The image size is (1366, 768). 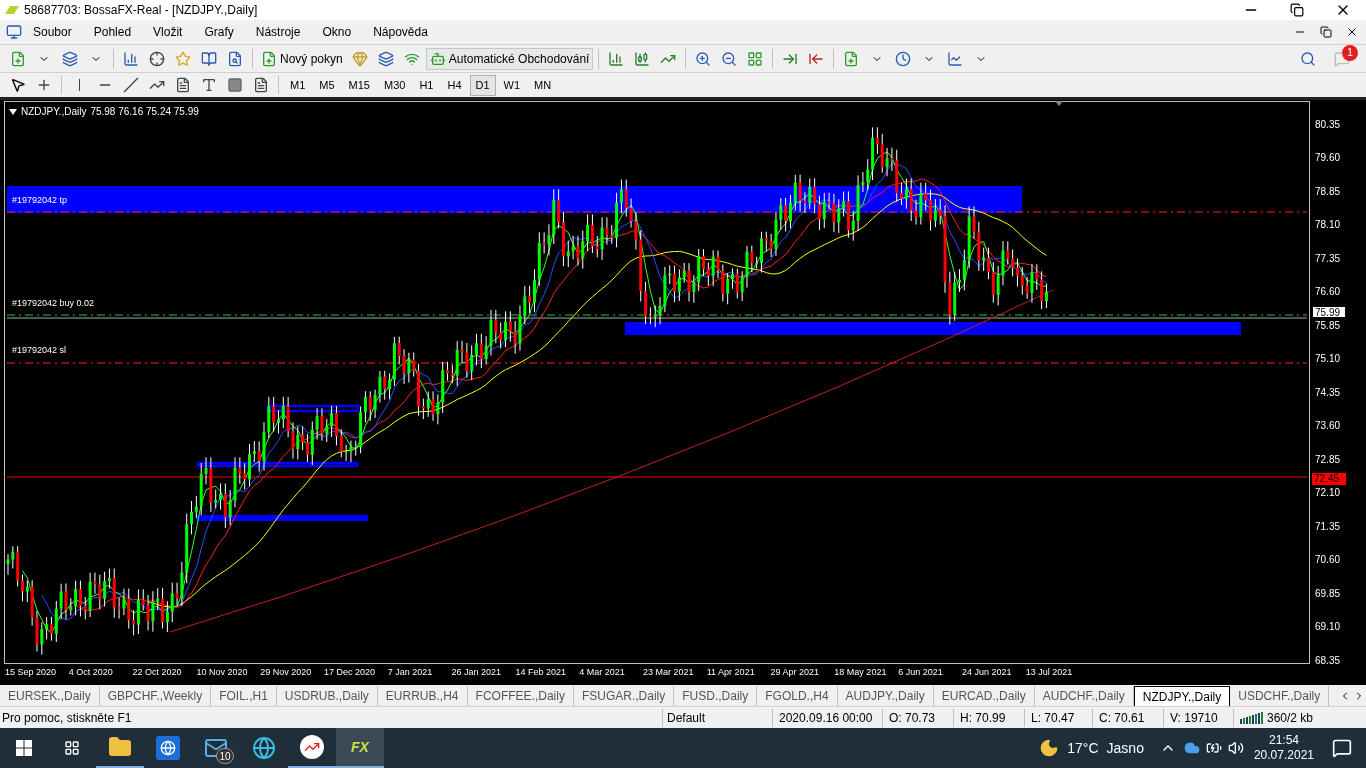 What do you see at coordinates (1128, 717) in the screenshot?
I see `close-price: C: 70.61` at bounding box center [1128, 717].